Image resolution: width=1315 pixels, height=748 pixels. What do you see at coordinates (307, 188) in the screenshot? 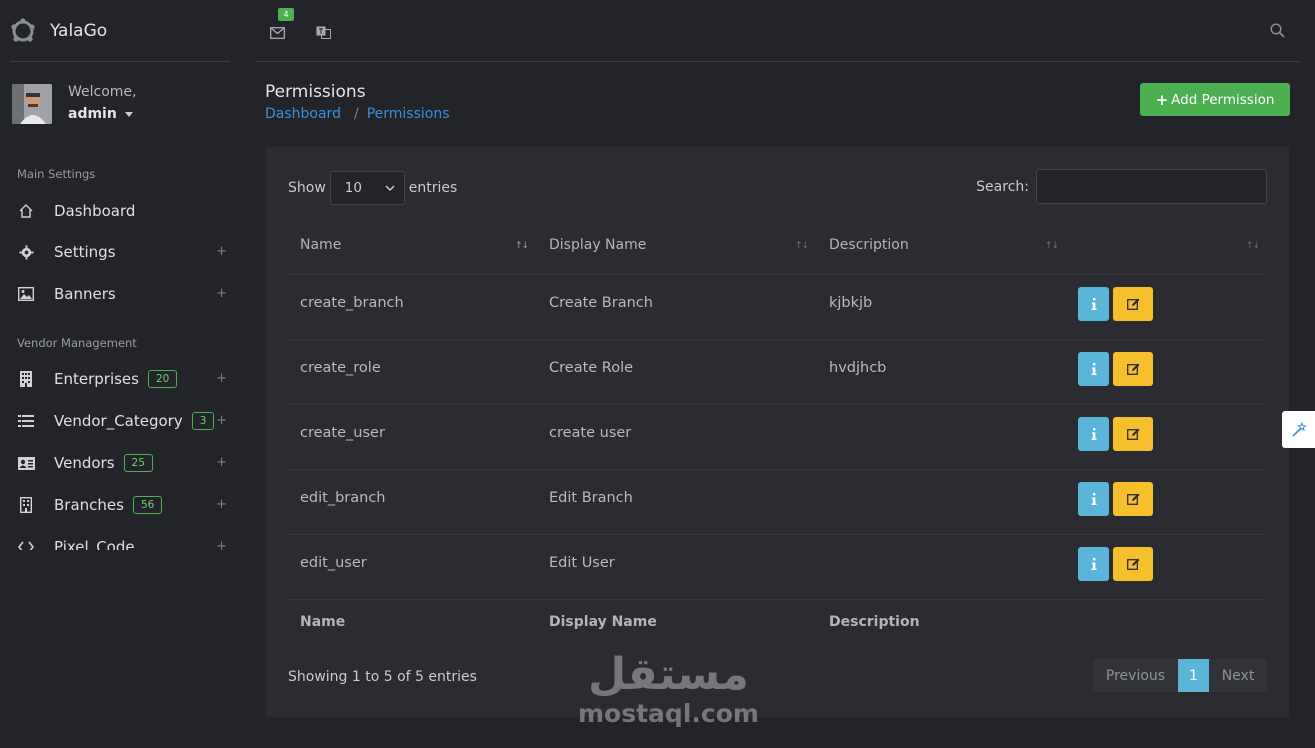
I see `show-label: Show` at bounding box center [307, 188].